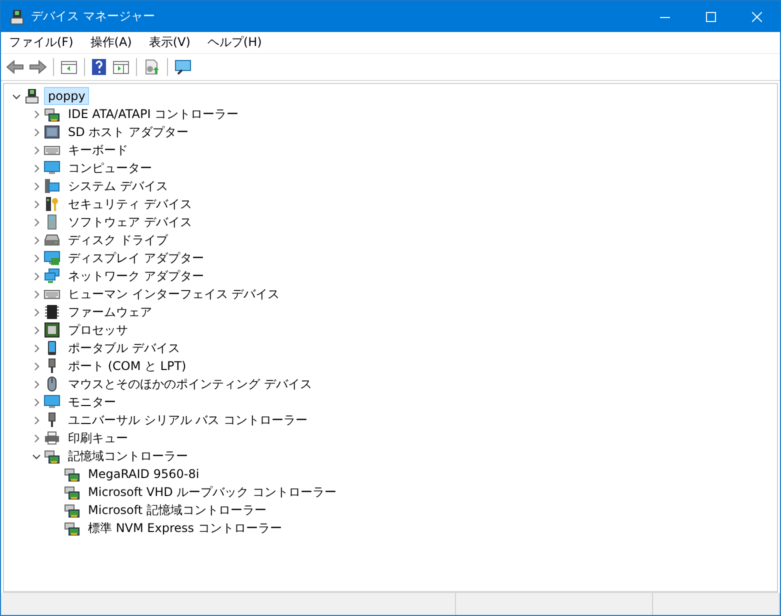 The height and width of the screenshot is (616, 781). Describe the element at coordinates (212, 492) in the screenshot. I see `tree-item: Microsoft VHD ループバック コントローラー` at that location.